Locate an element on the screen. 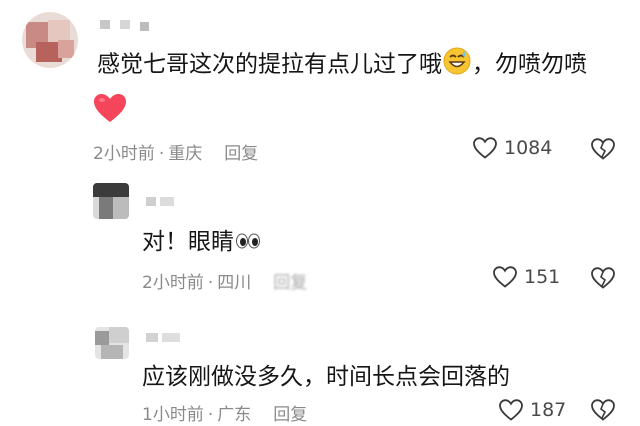  like-button: 1084 is located at coordinates (512, 148).